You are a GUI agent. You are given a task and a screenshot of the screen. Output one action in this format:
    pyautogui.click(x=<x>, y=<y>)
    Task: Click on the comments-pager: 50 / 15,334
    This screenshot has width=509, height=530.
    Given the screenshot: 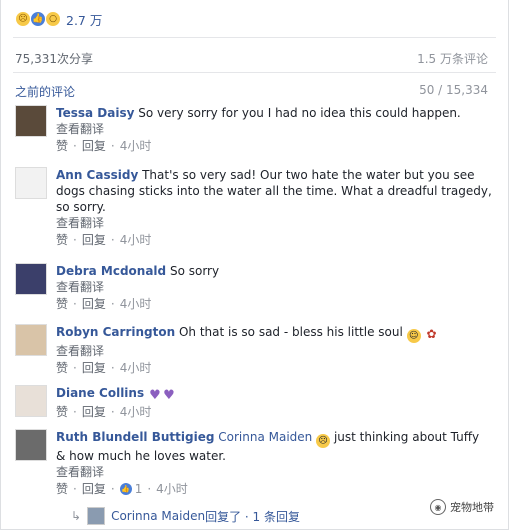 What is the action you would take?
    pyautogui.click(x=453, y=90)
    